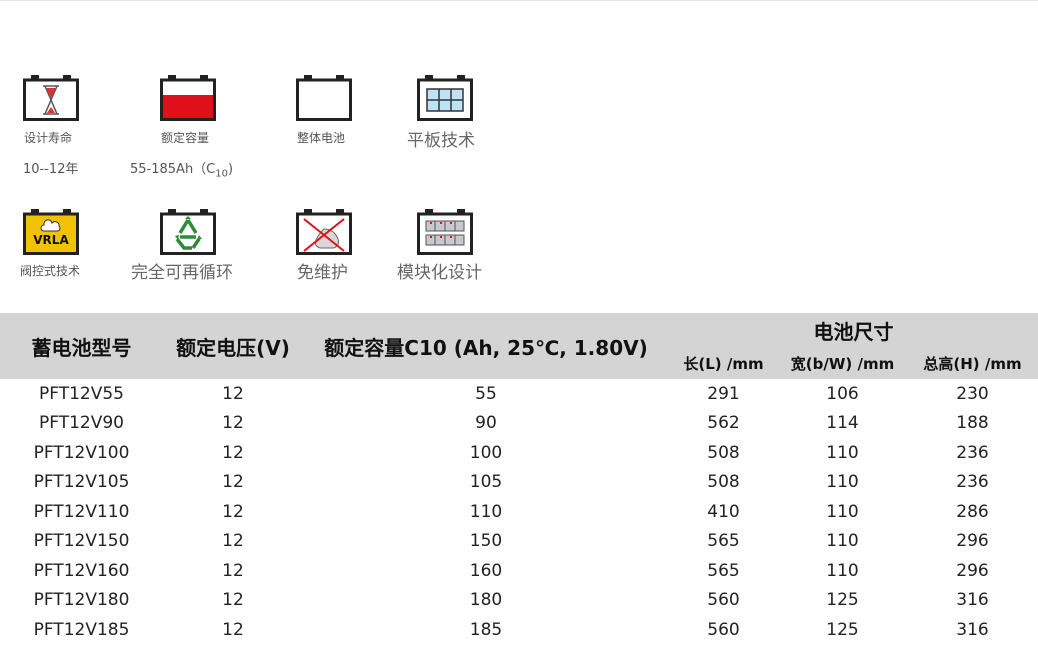 The image size is (1038, 656). I want to click on table-row: PFT12V160 12 160 565 110 296, so click(519, 571).